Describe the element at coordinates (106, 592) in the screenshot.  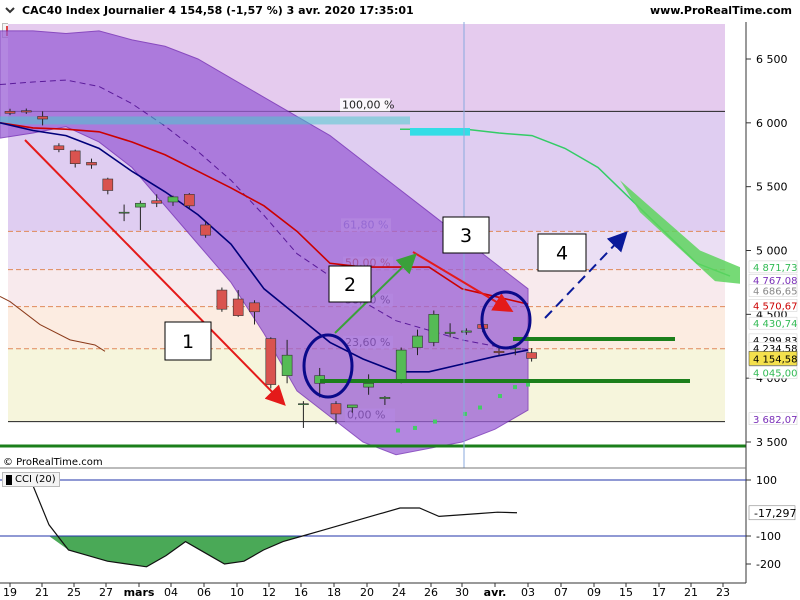
I see `x-tick-label: 27` at that location.